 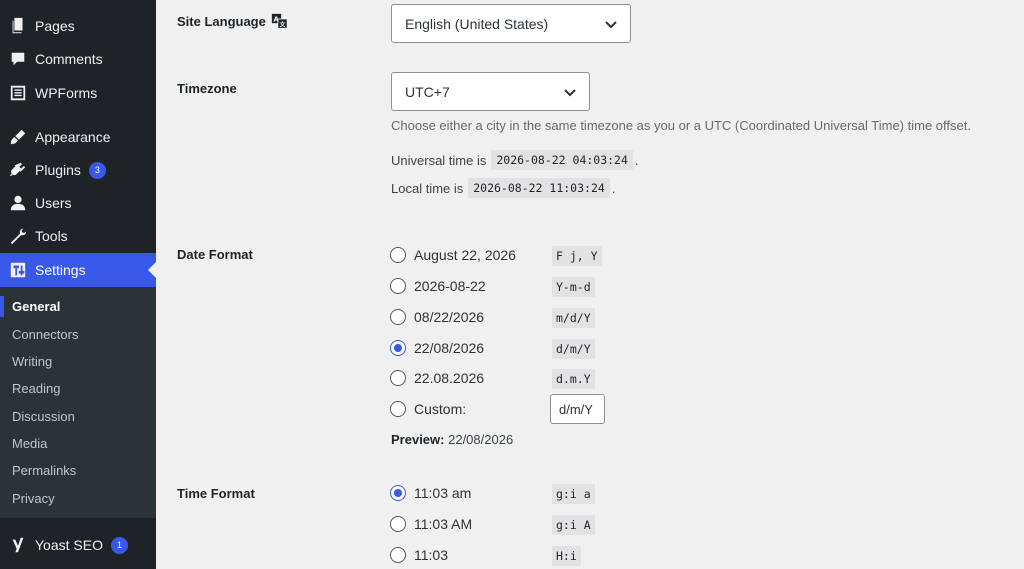 What do you see at coordinates (449, 317) in the screenshot?
I see `date-format-option-label: 08/22/2026` at bounding box center [449, 317].